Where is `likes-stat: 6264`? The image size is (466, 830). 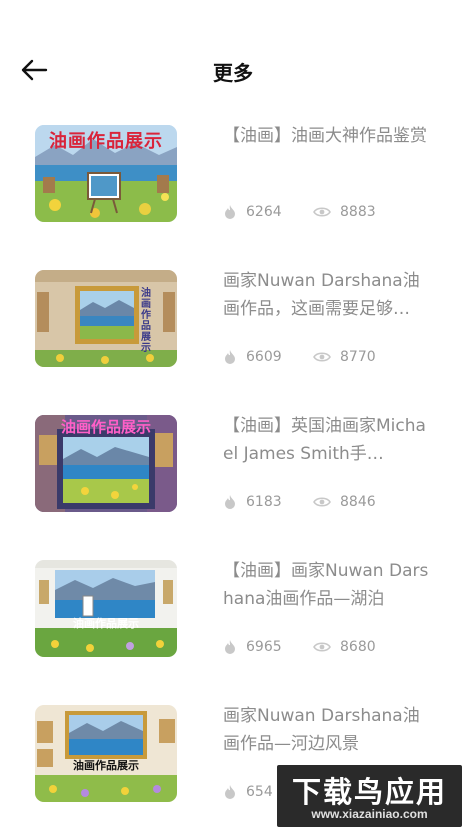 likes-stat: 6264 is located at coordinates (268, 212).